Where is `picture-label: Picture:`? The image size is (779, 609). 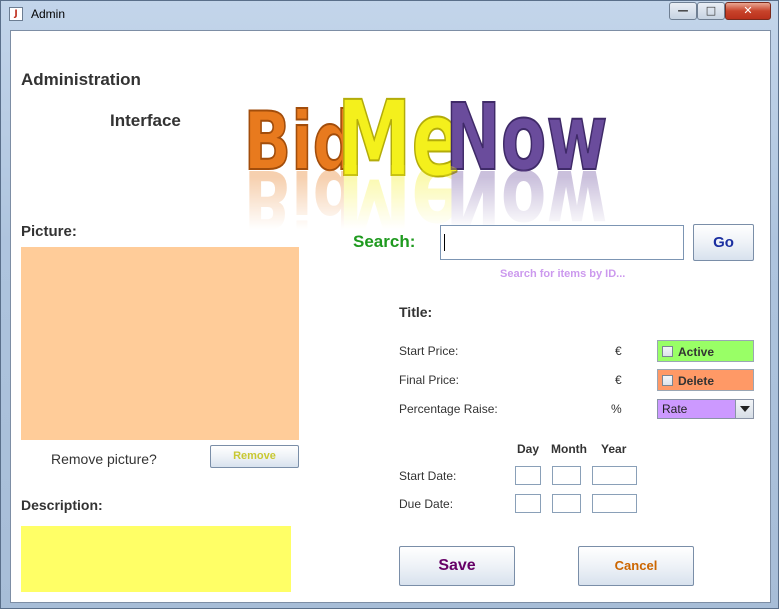
picture-label: Picture: is located at coordinates (49, 231).